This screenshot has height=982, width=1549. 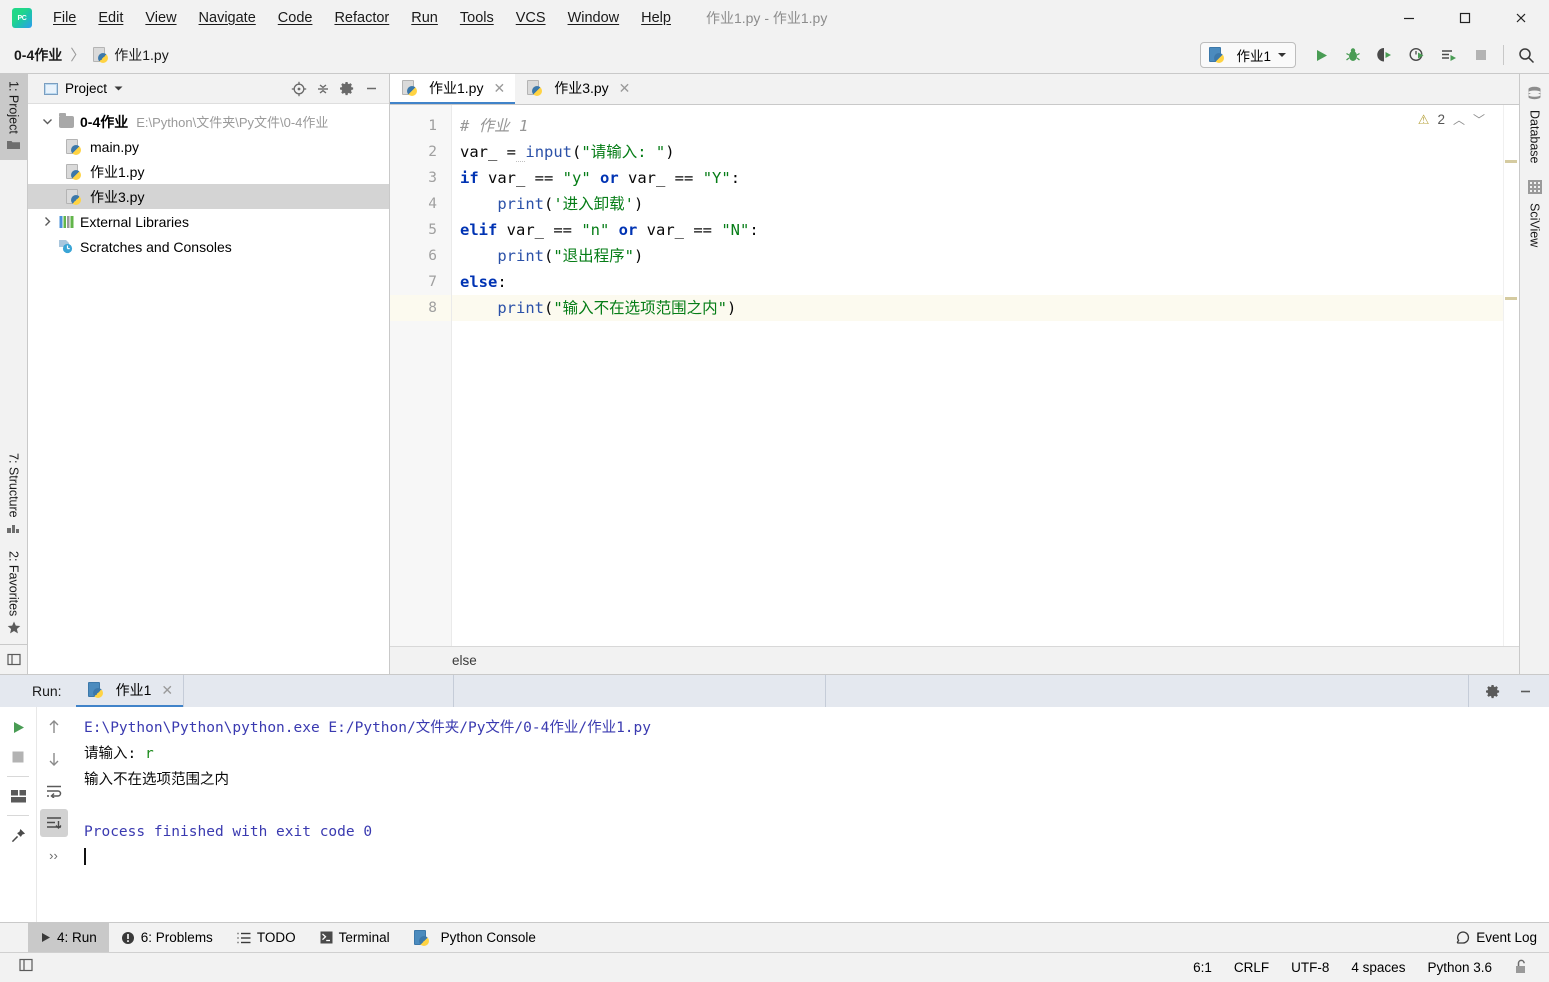 What do you see at coordinates (208, 171) in the screenshot?
I see `tree-item-zuoye1-py: 作业1.py` at bounding box center [208, 171].